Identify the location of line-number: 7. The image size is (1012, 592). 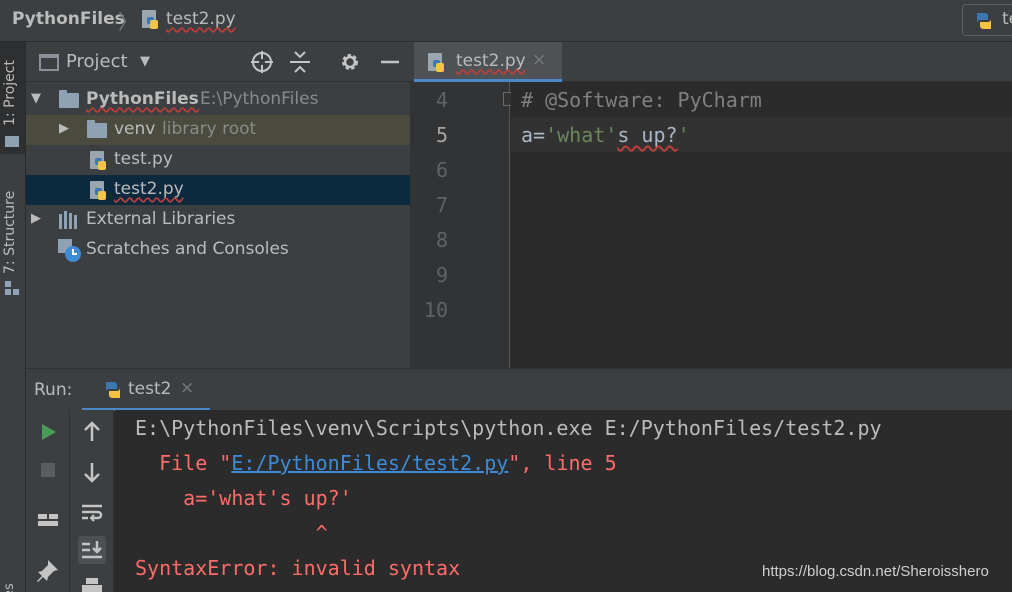
(441, 205).